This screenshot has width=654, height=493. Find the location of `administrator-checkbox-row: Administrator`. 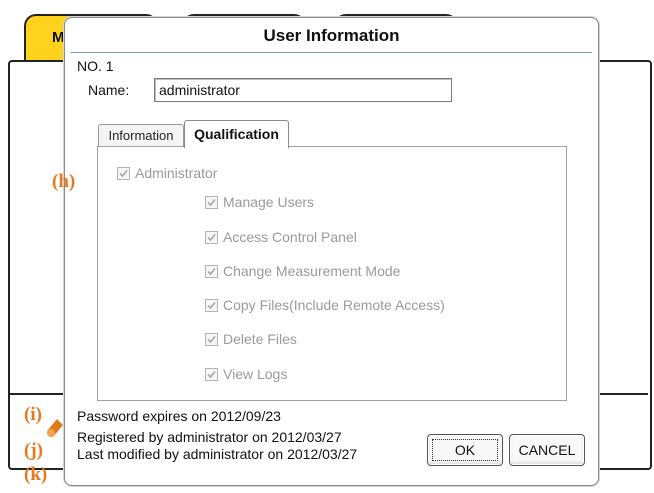

administrator-checkbox-row: Administrator is located at coordinates (167, 173).